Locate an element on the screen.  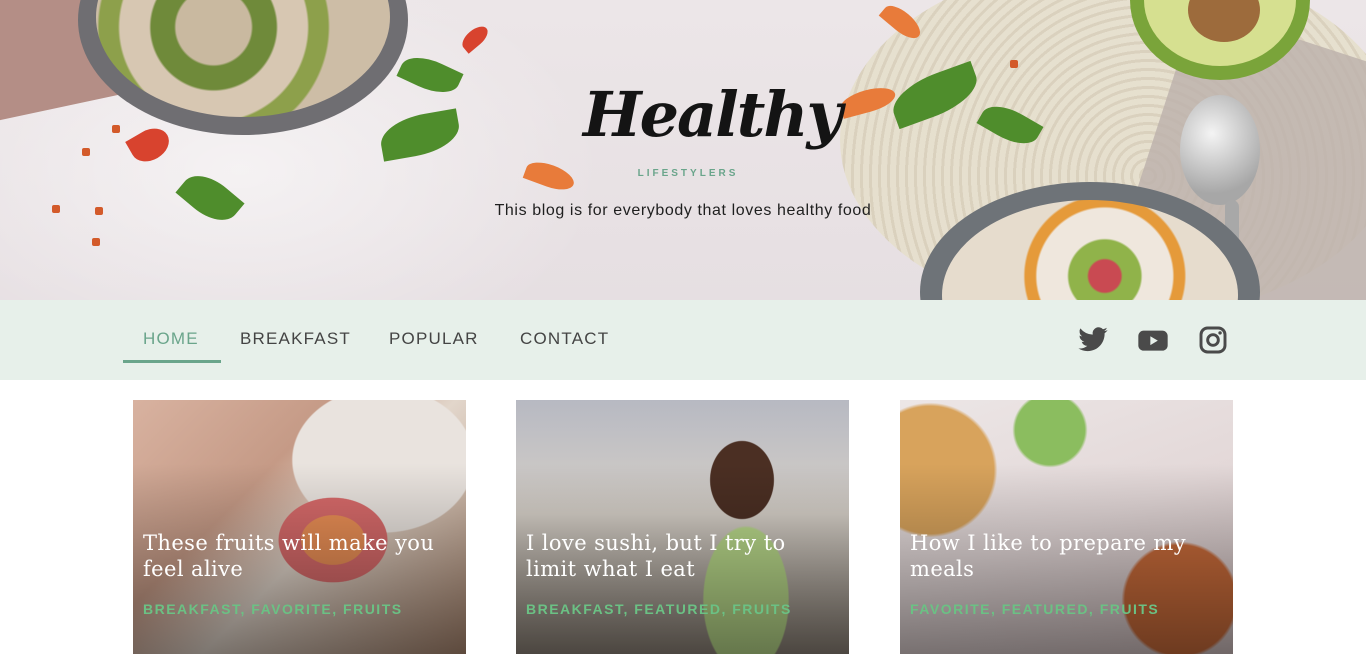
post-tags: FAVORITE, FEATURED, FRUITS is located at coordinates (1070, 609).